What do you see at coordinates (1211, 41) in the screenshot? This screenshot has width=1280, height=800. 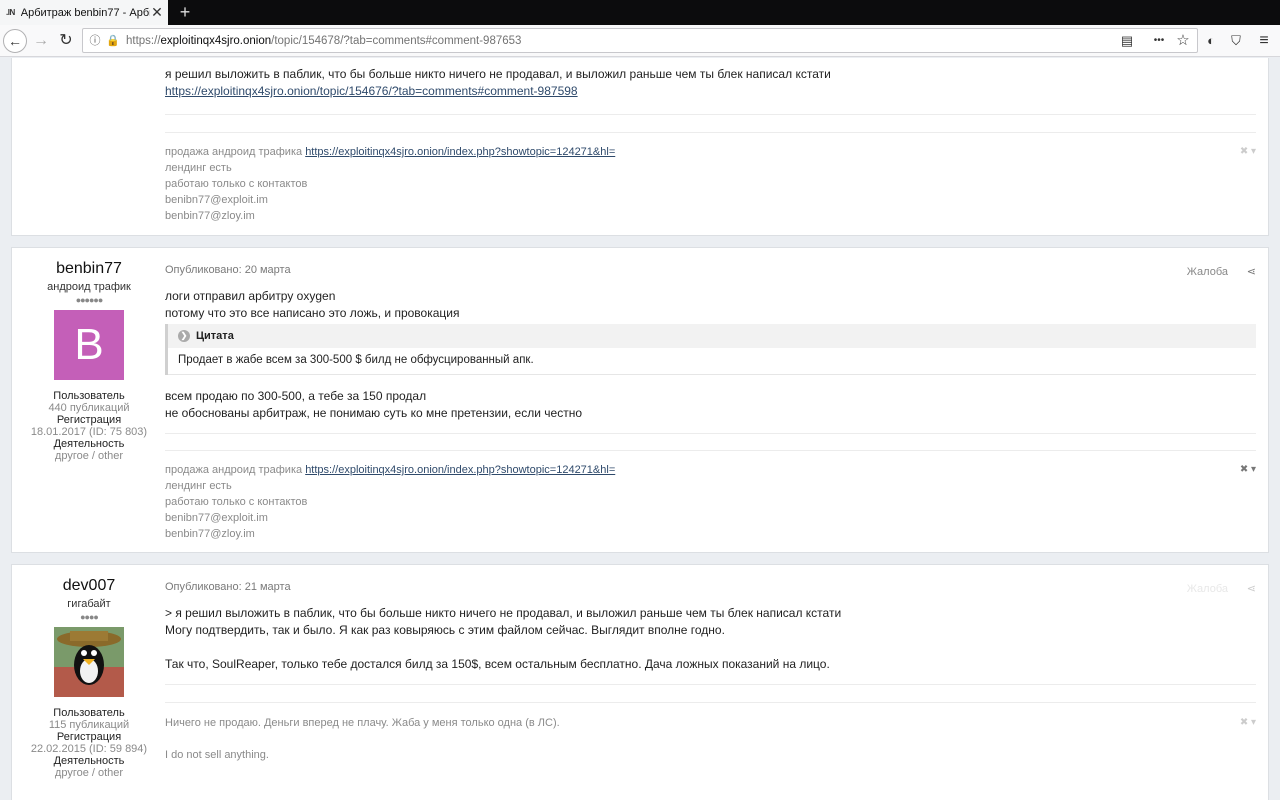 I see `tor-onion-icon: ◐` at bounding box center [1211, 41].